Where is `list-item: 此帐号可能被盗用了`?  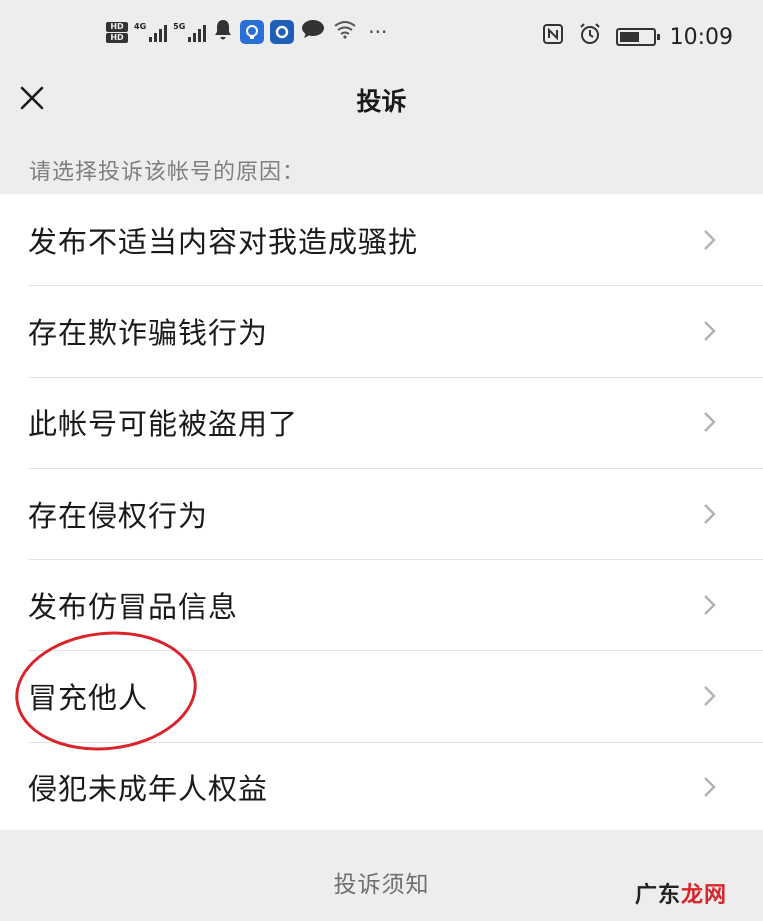 list-item: 此帐号可能被盗用了 is located at coordinates (381, 422).